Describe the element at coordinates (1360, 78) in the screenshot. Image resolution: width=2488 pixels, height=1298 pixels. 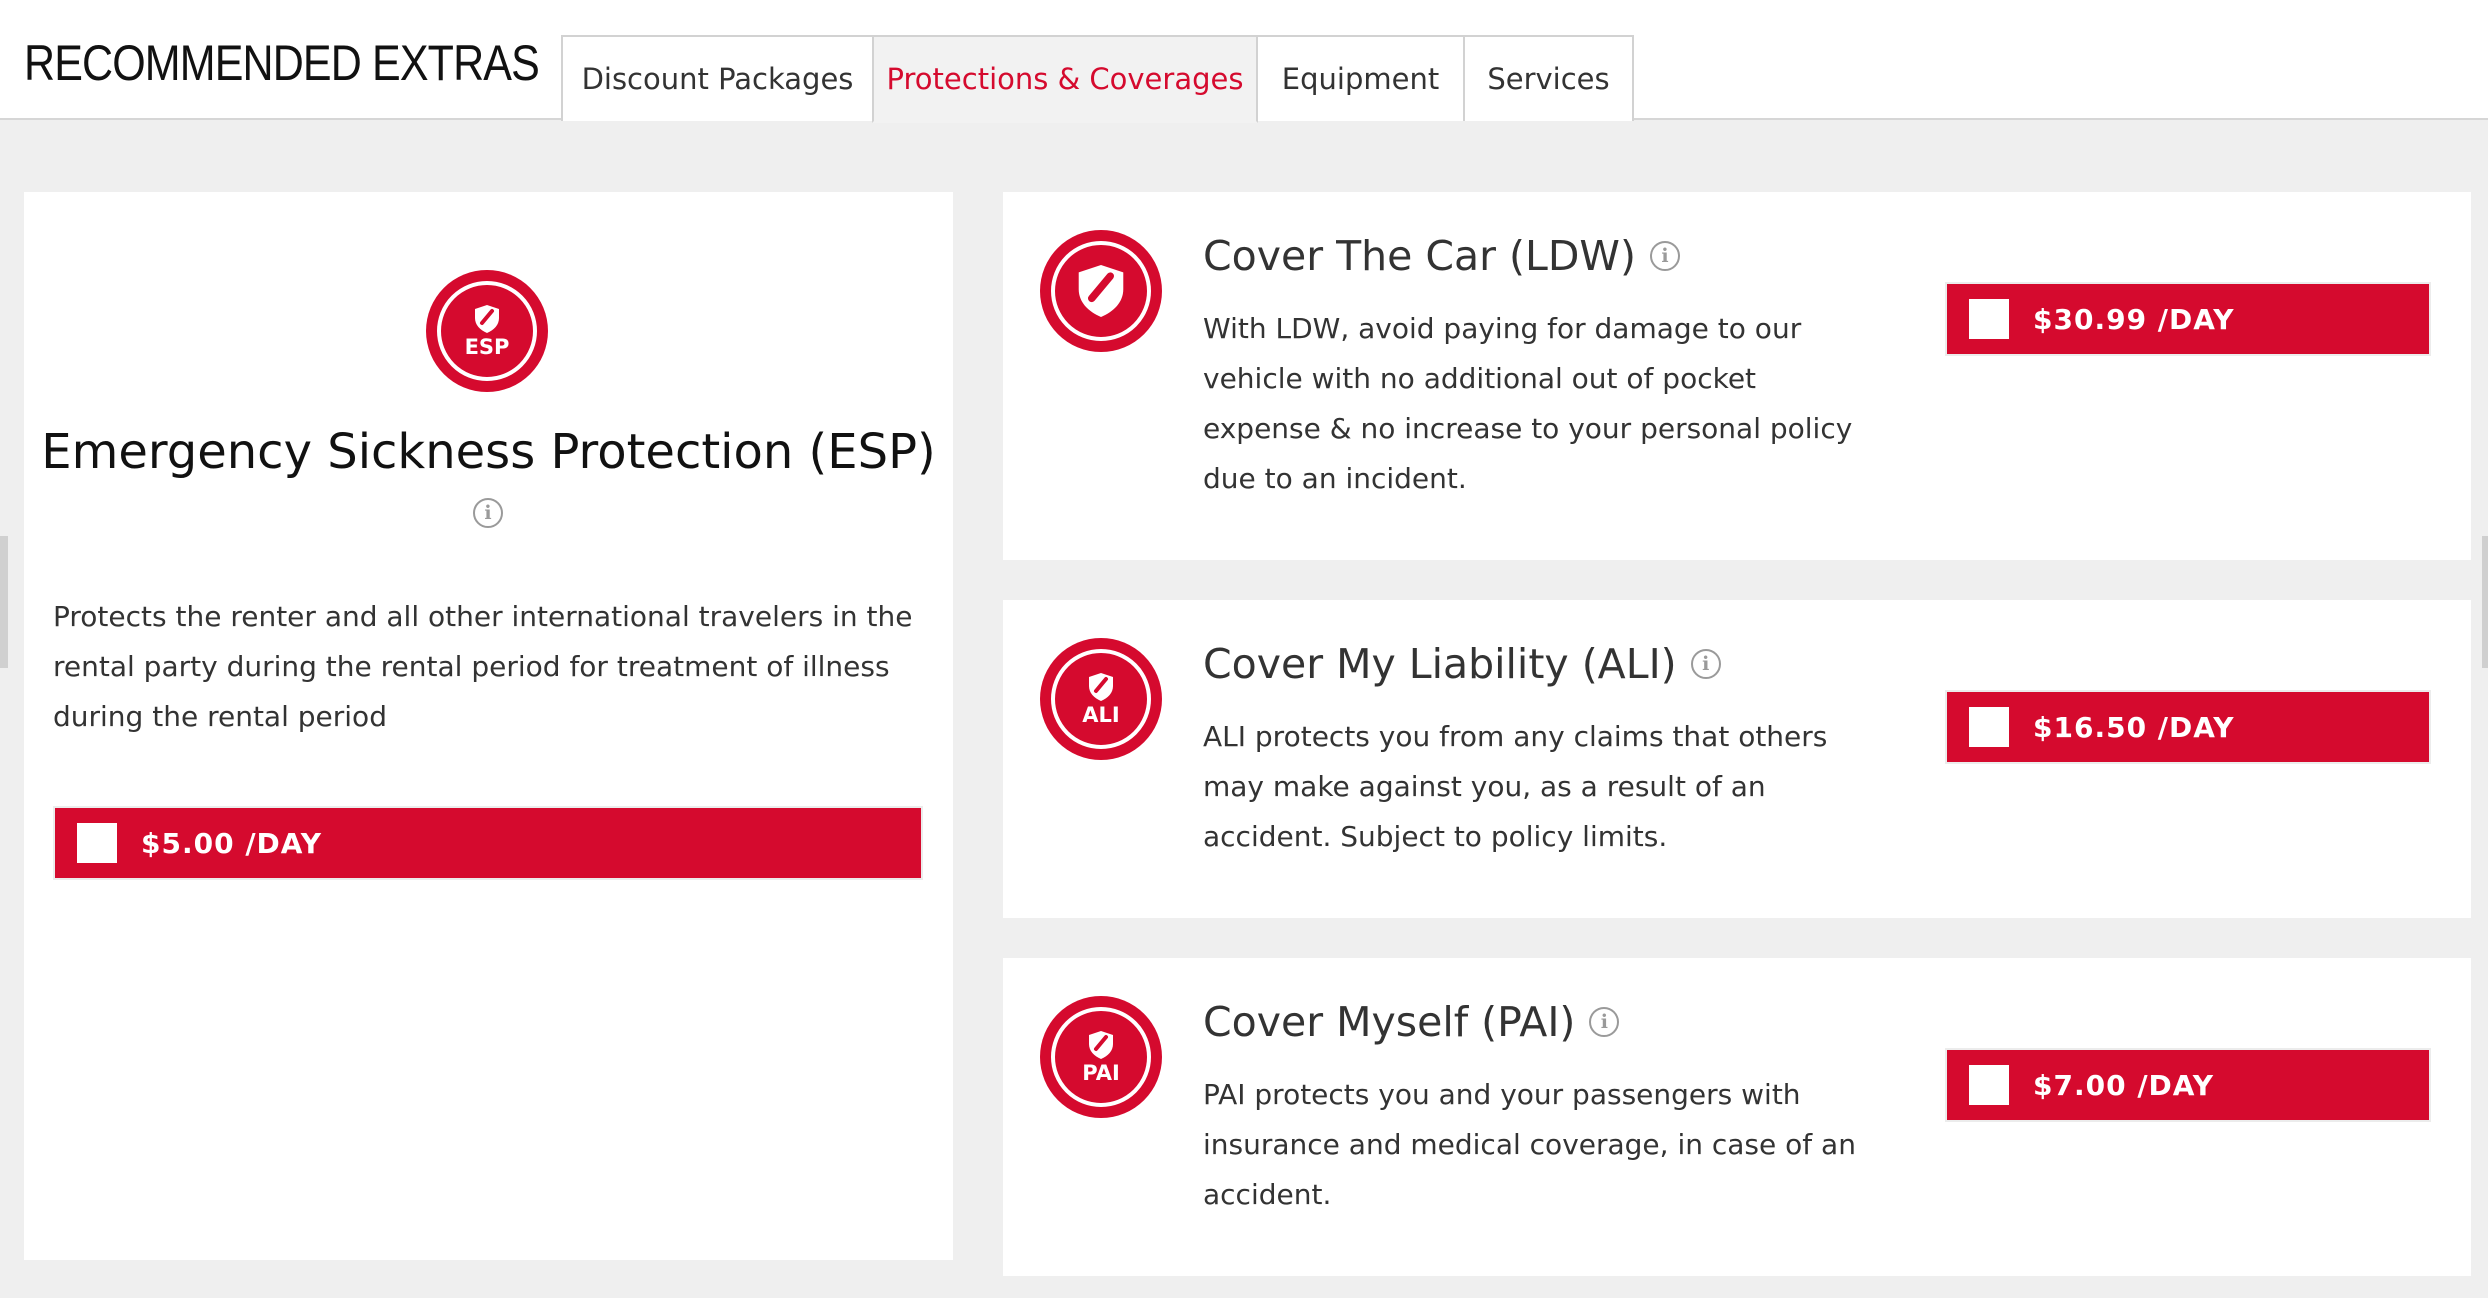
I see `tab-equipment: Equipment` at that location.